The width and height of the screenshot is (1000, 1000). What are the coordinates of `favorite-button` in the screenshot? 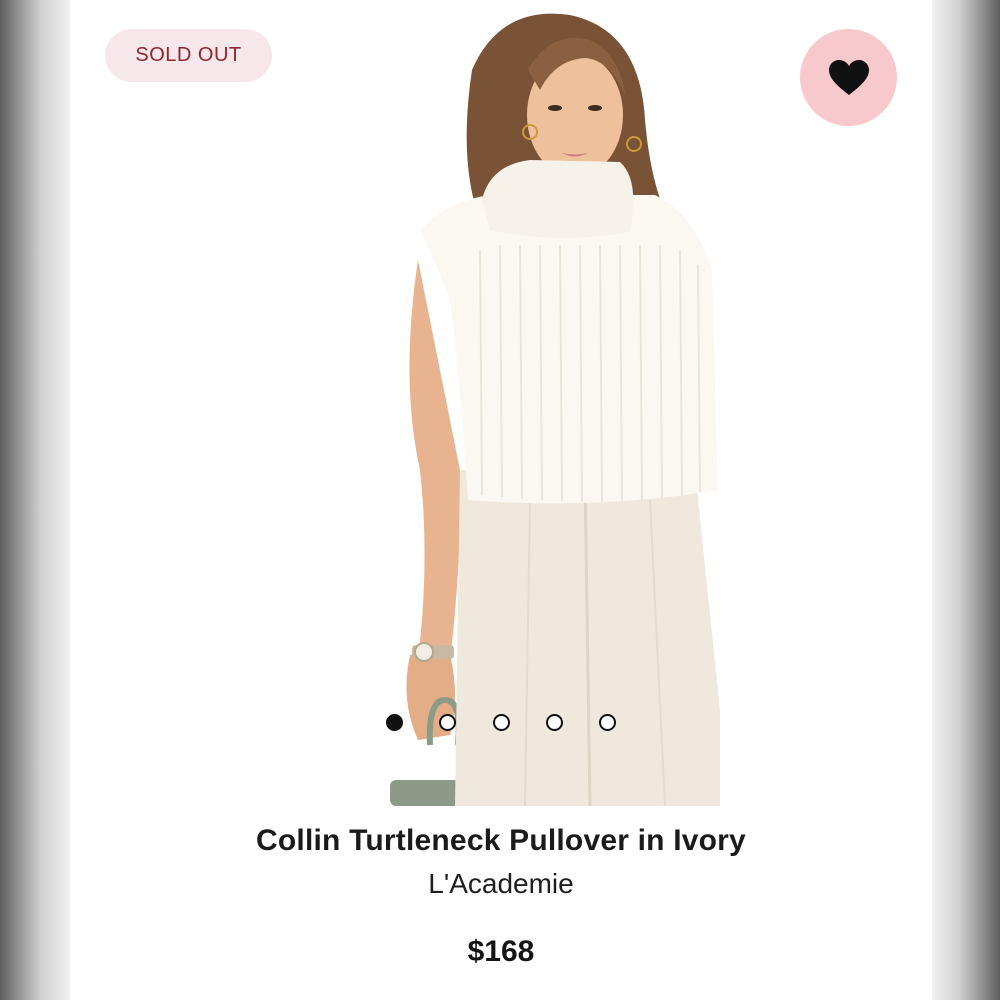 It's located at (848, 77).